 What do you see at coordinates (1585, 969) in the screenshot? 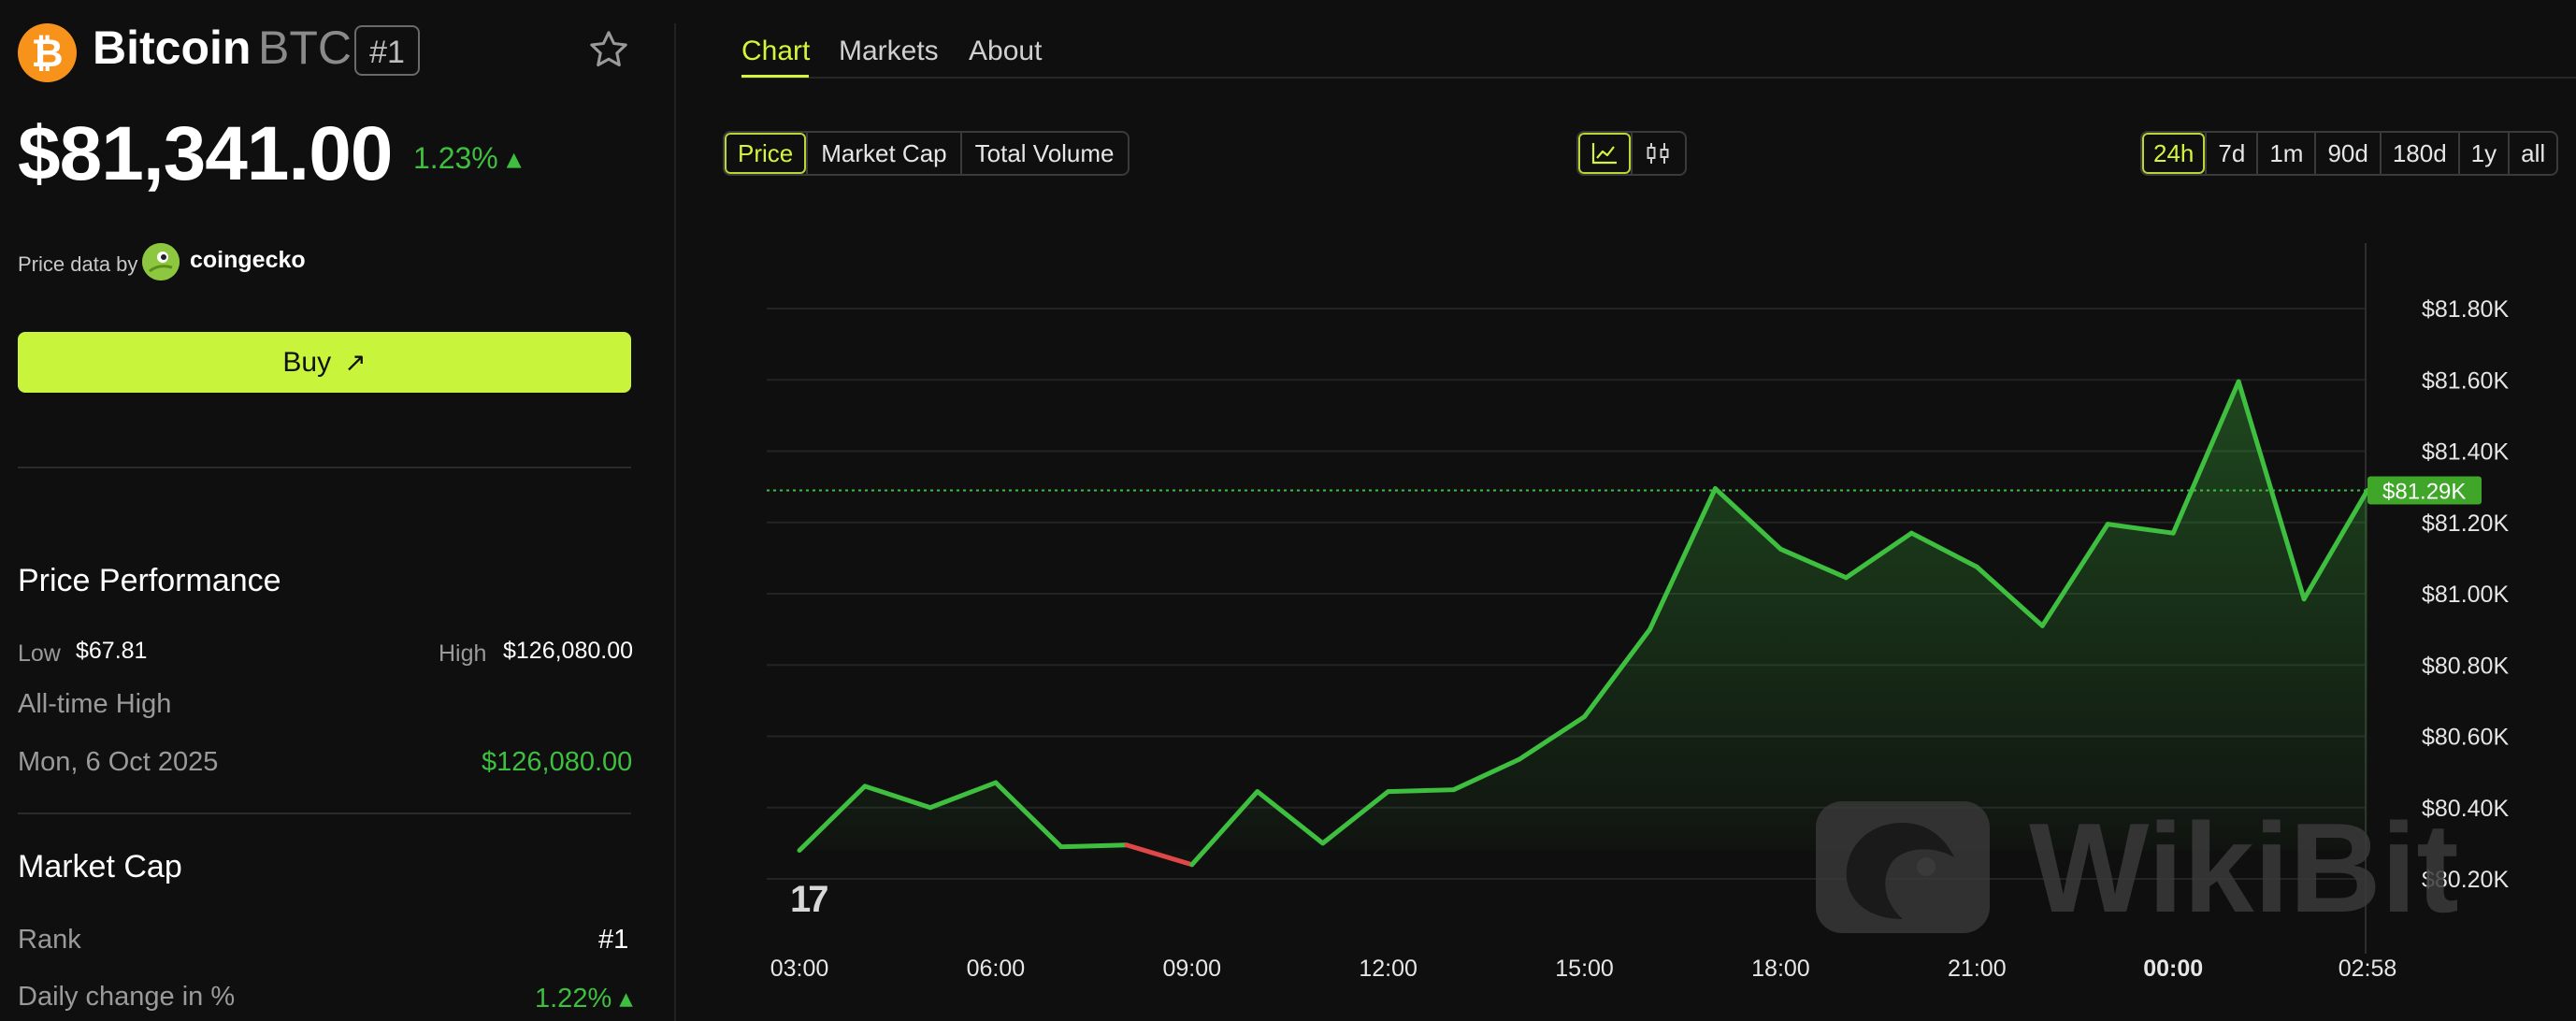
I see `x-tick-label: 15:00` at bounding box center [1585, 969].